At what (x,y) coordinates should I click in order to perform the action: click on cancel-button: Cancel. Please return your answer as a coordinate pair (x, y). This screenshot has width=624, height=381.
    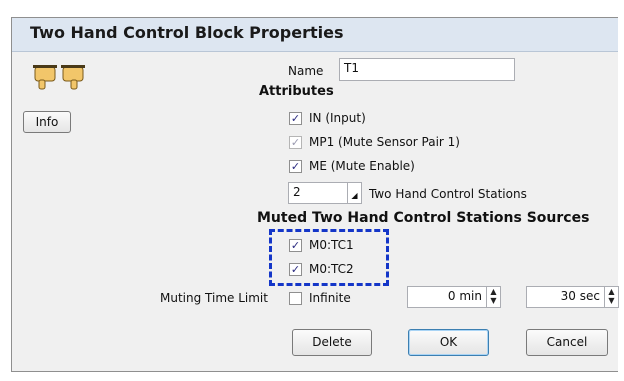
    Looking at the image, I should click on (567, 342).